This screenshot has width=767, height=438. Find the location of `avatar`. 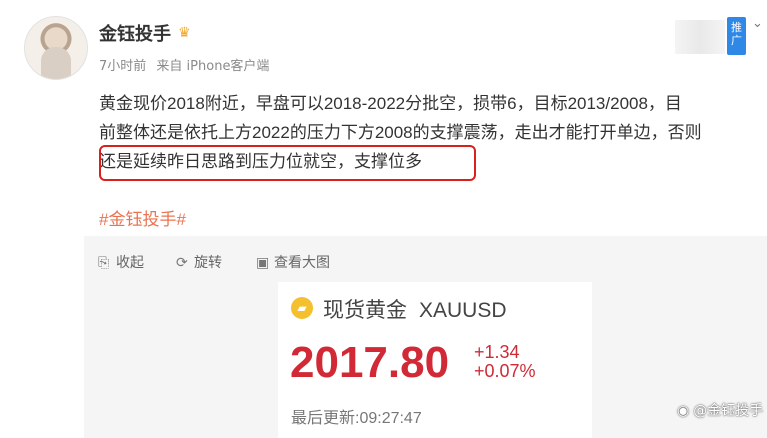

avatar is located at coordinates (56, 48).